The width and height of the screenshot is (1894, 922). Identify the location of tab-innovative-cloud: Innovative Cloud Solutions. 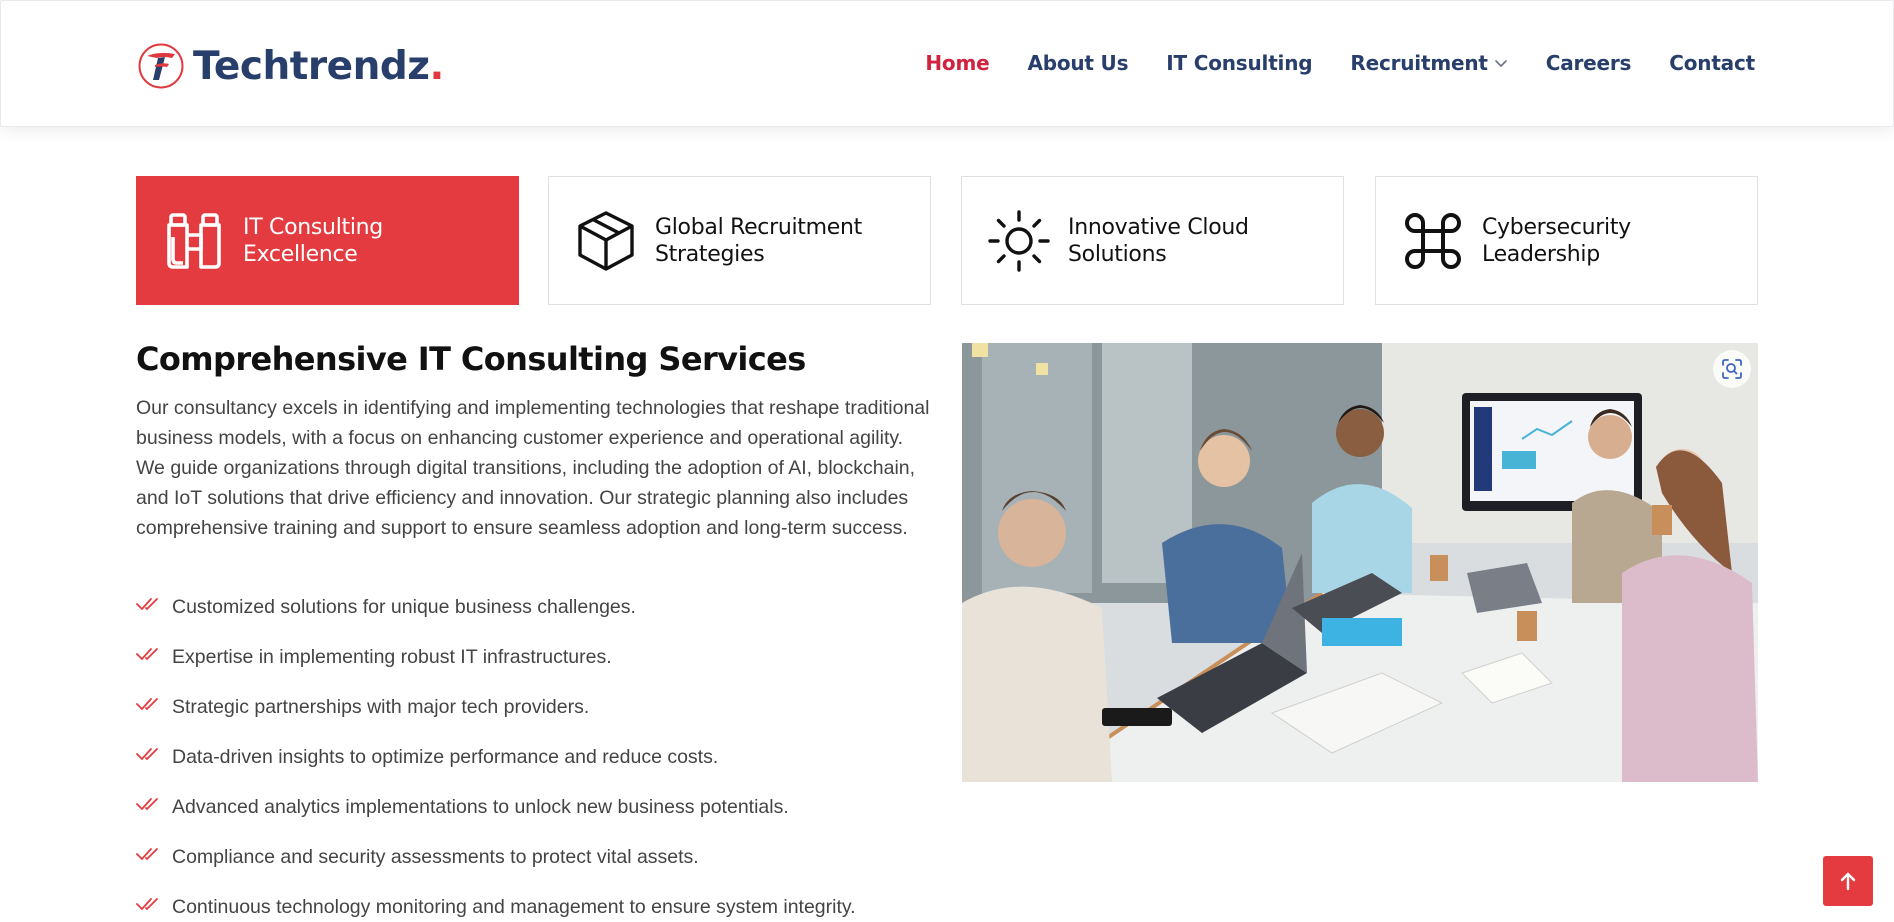
(1152, 240).